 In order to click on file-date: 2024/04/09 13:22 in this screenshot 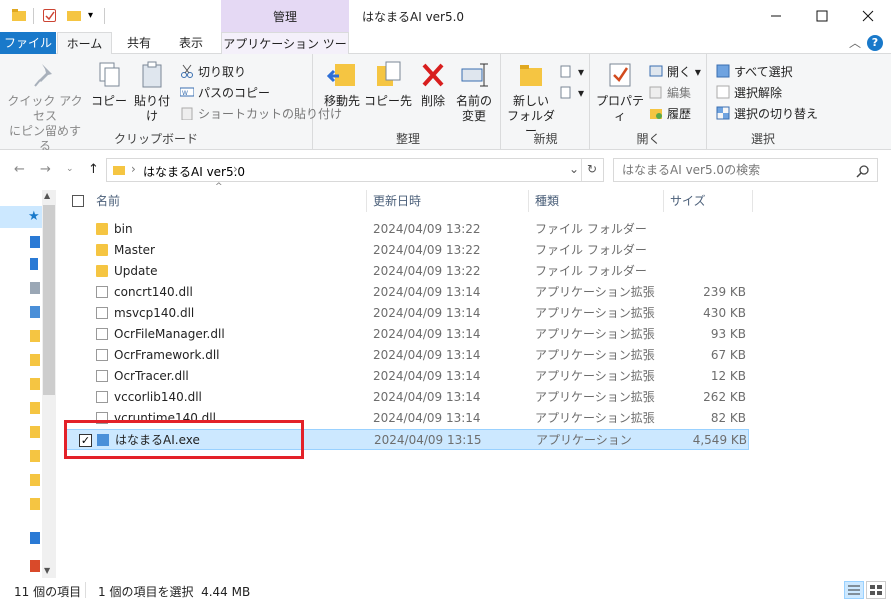, I will do `click(427, 271)`.